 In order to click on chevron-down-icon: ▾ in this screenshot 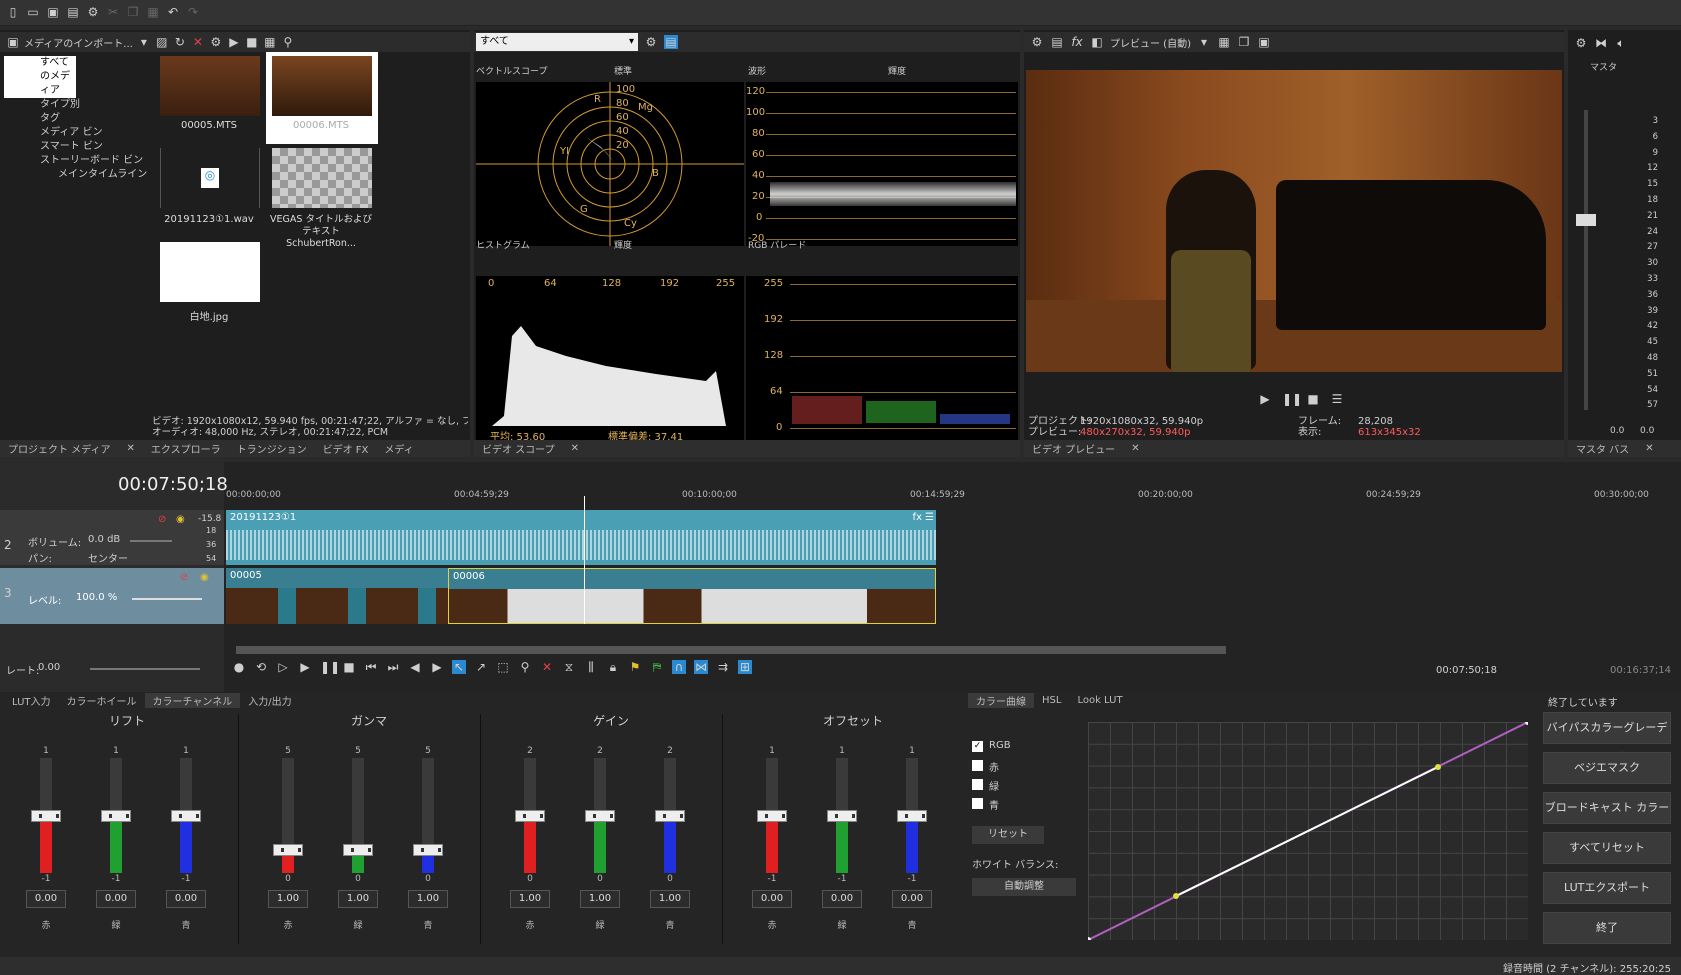, I will do `click(144, 42)`.